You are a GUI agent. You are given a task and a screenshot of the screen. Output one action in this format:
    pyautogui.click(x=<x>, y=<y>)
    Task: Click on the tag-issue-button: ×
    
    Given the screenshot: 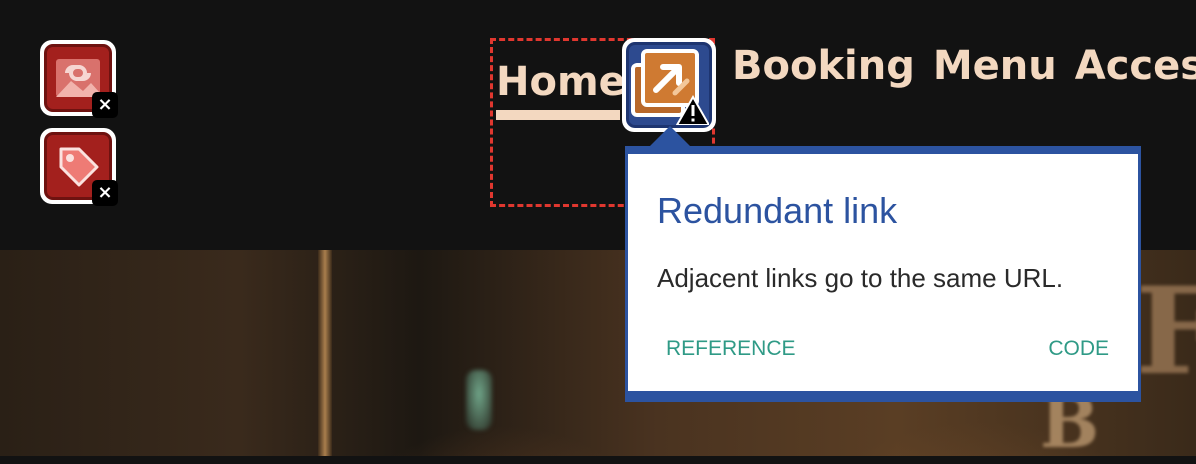 What is the action you would take?
    pyautogui.click(x=79, y=167)
    